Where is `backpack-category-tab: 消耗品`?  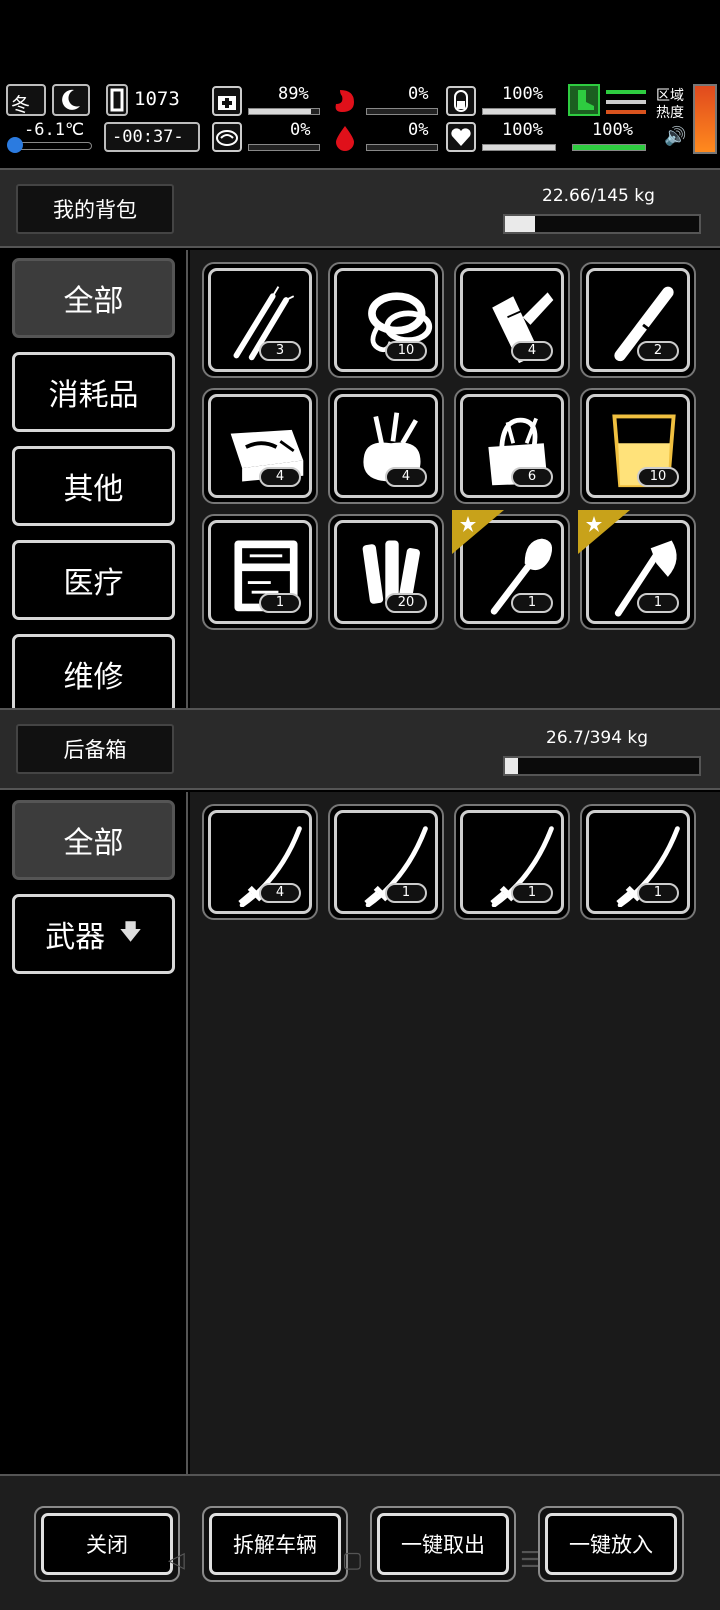
backpack-category-tab: 消耗品 is located at coordinates (93, 392).